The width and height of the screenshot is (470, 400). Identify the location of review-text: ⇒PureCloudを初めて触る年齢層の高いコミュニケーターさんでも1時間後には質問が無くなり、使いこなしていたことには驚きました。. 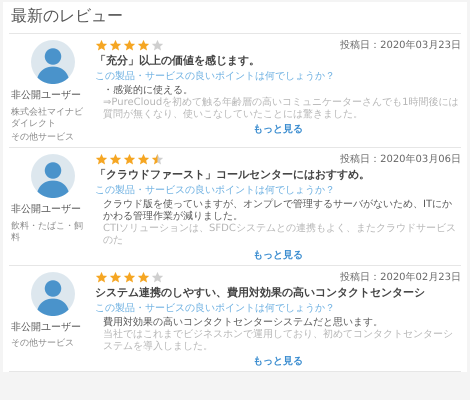
(281, 109).